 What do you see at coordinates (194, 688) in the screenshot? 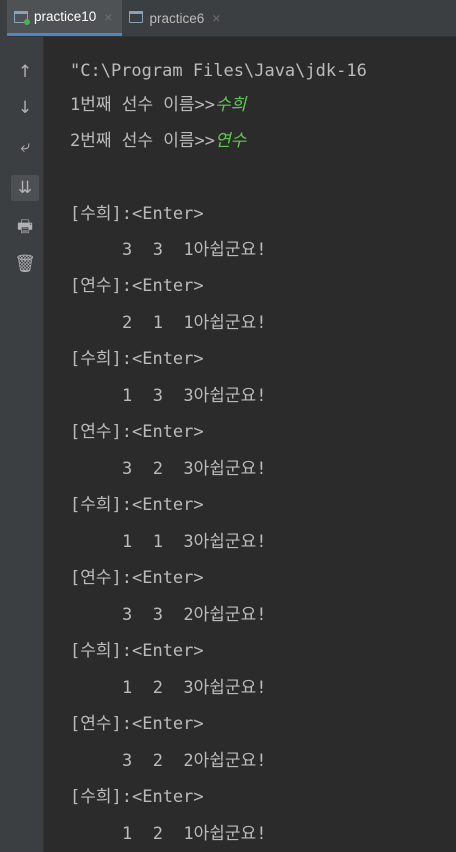
I see `output-line: 1 2 3아쉽군요!` at bounding box center [194, 688].